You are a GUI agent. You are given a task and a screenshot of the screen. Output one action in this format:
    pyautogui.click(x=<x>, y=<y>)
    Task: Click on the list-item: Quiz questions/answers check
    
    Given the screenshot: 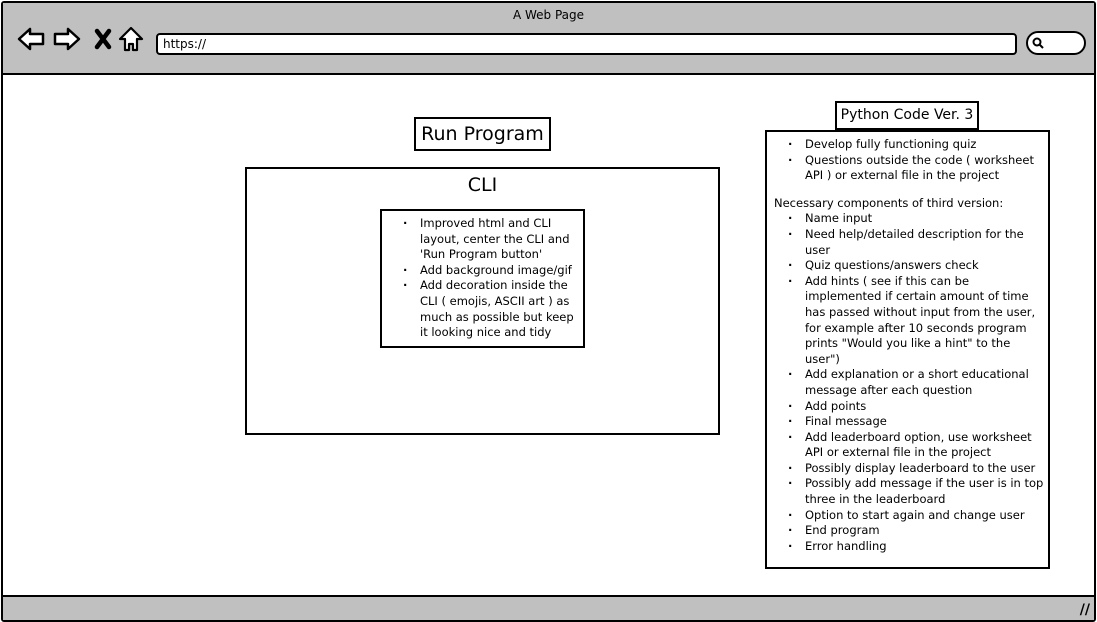 What is the action you would take?
    pyautogui.click(x=916, y=266)
    